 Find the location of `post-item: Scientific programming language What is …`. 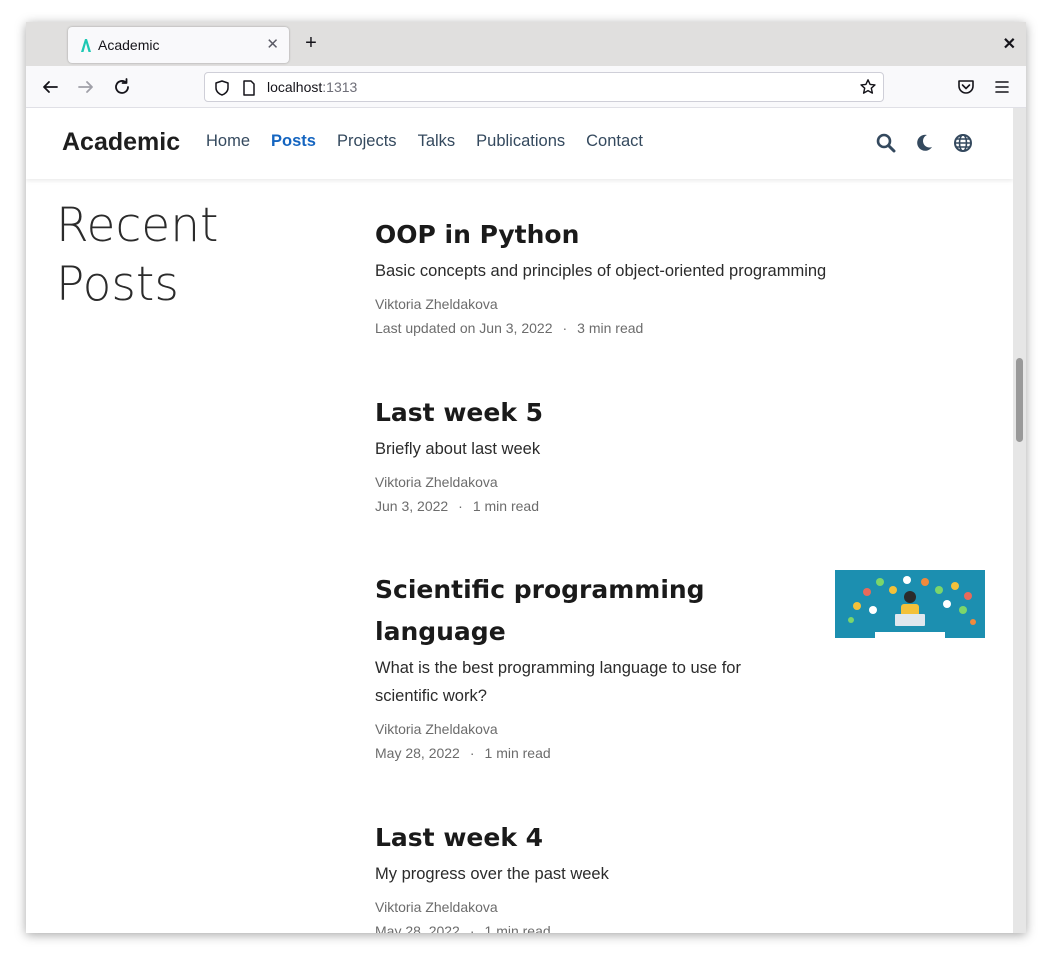

post-item: Scientific programming language What is … is located at coordinates (585, 665).